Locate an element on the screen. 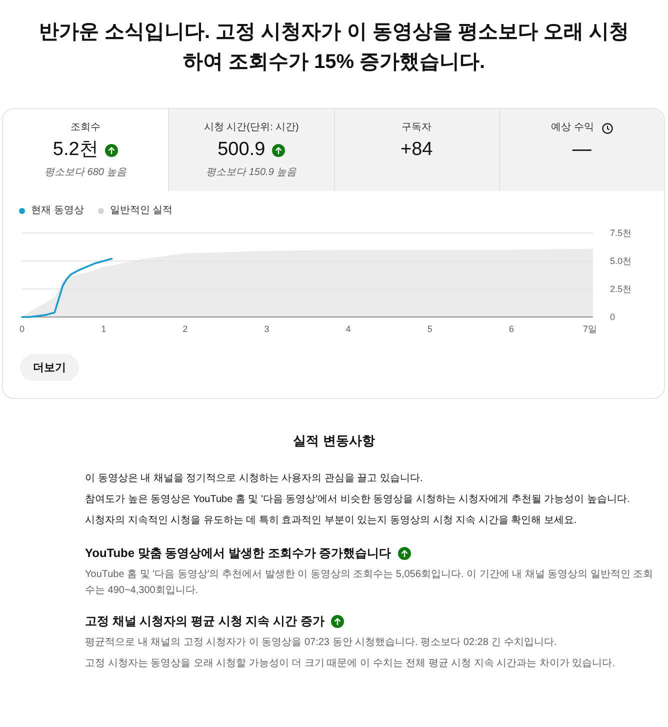 Image resolution: width=668 pixels, height=727 pixels. metric-tab: 예상 수익 — is located at coordinates (581, 150).